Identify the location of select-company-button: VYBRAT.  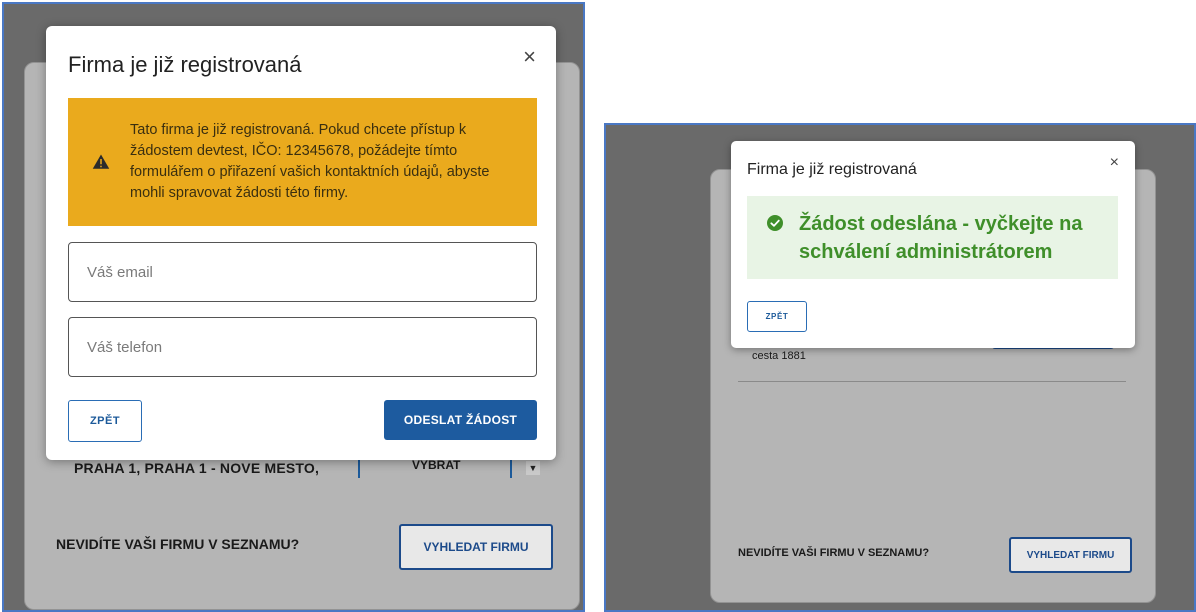
(436, 465).